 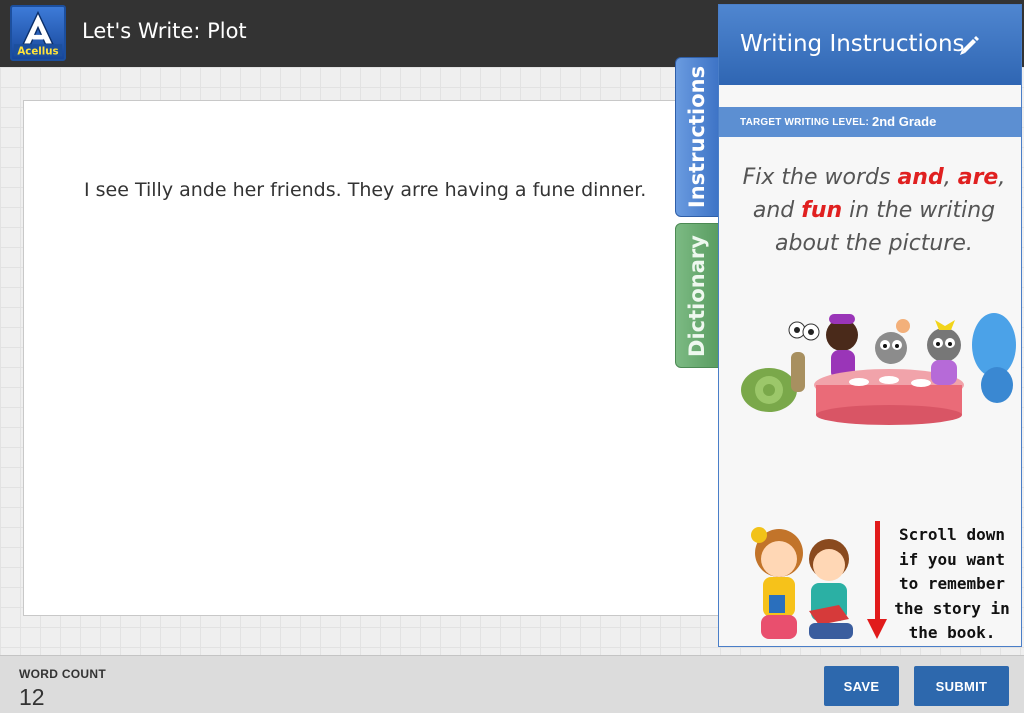 What do you see at coordinates (512, 684) in the screenshot?
I see `footer-bar: WORD COUNT 12 SAVE SUBMIT` at bounding box center [512, 684].